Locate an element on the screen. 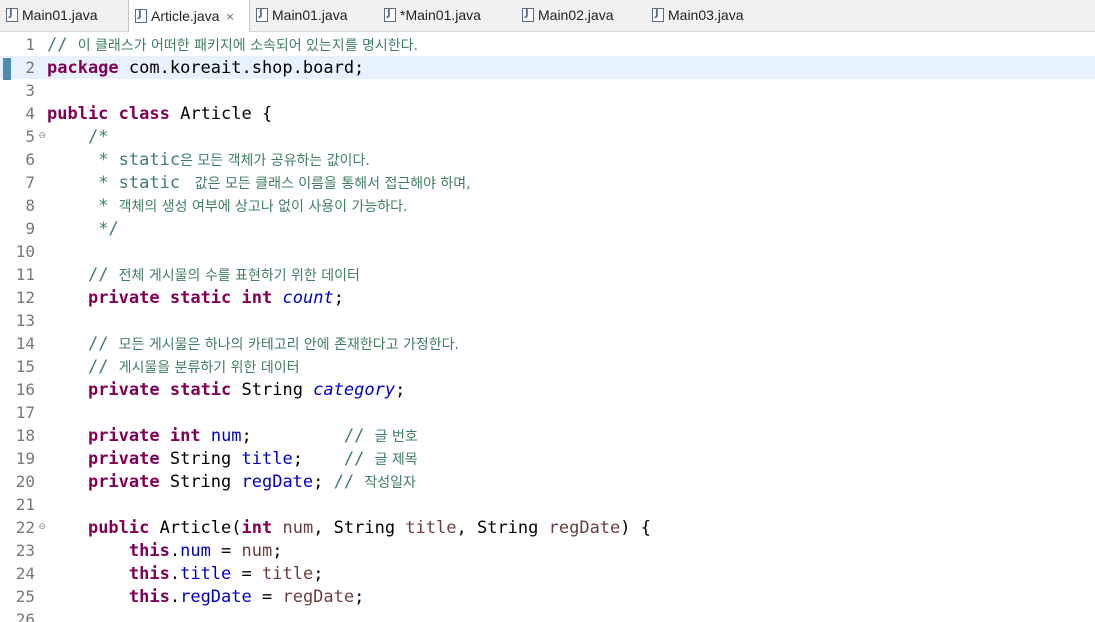  code-line: 5 ⊖ /* is located at coordinates (547, 136).